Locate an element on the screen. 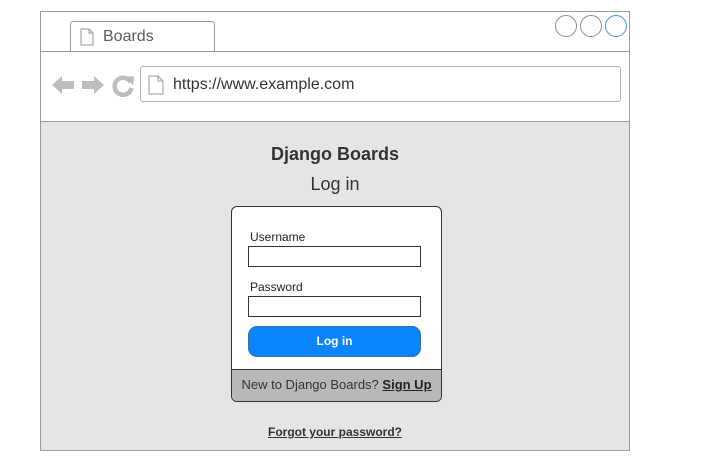 The height and width of the screenshot is (464, 715). window-control-minimize is located at coordinates (591, 26).